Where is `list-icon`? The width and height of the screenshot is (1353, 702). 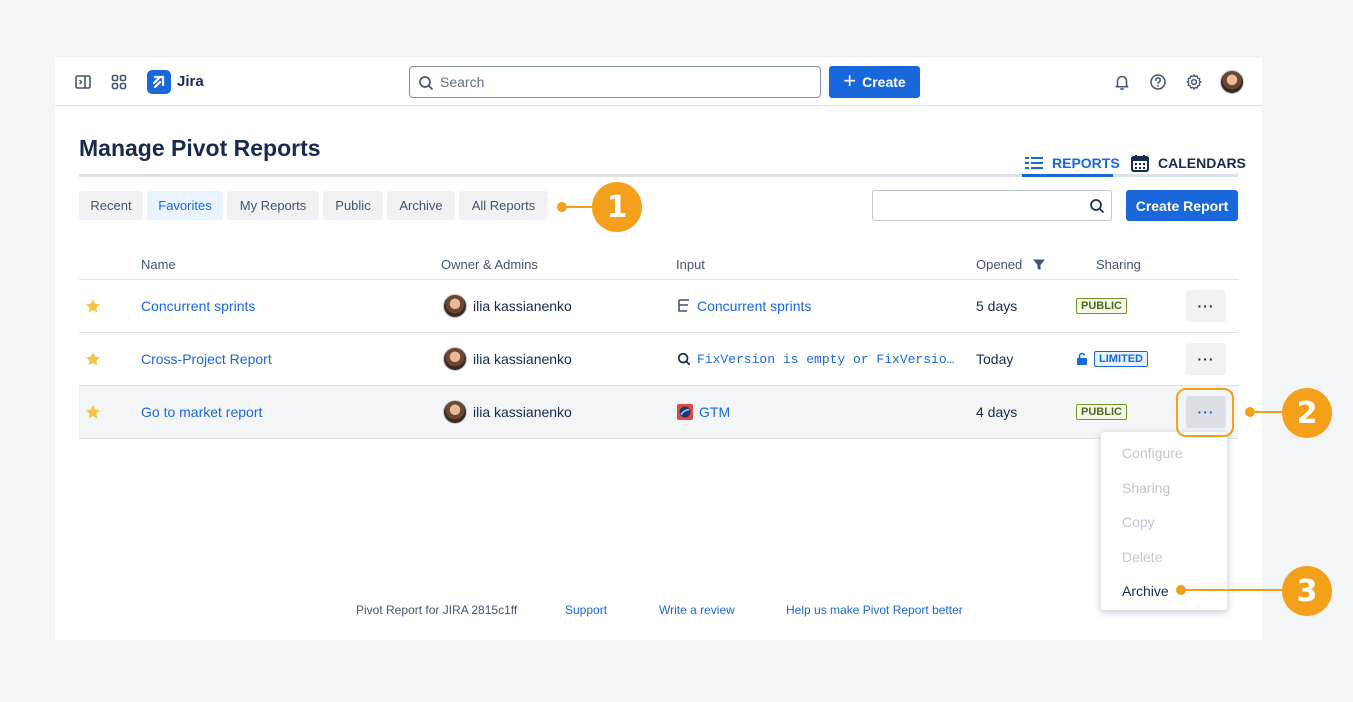 list-icon is located at coordinates (1034, 163).